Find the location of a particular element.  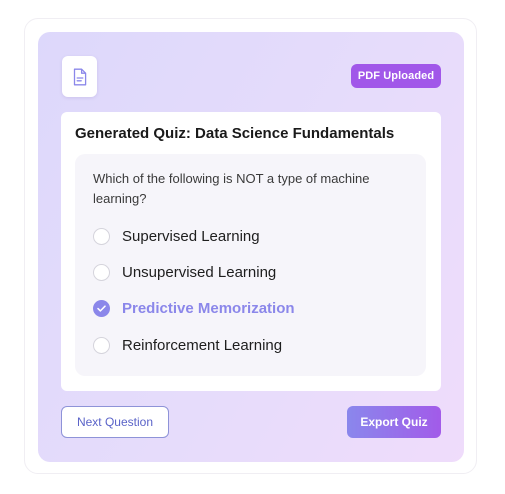

option-reinforcement-learning: Reinforcement Learning is located at coordinates (187, 345).